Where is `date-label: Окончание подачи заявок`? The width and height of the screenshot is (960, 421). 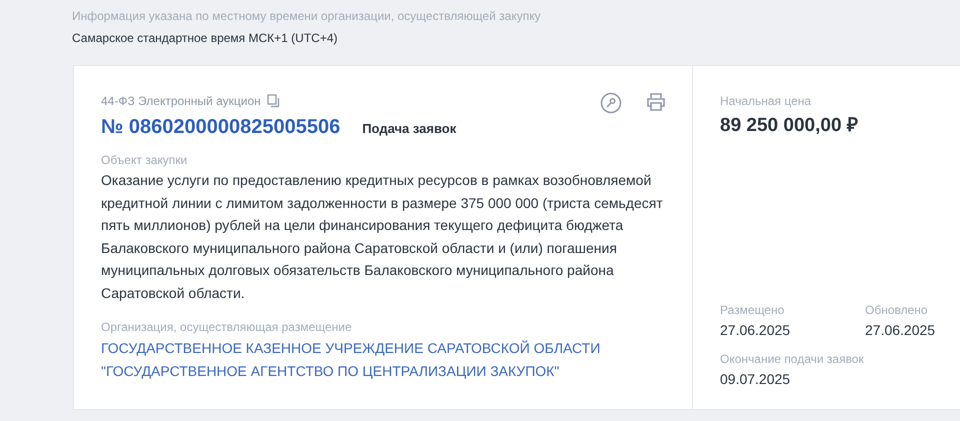 date-label: Окончание подачи заявок is located at coordinates (792, 359).